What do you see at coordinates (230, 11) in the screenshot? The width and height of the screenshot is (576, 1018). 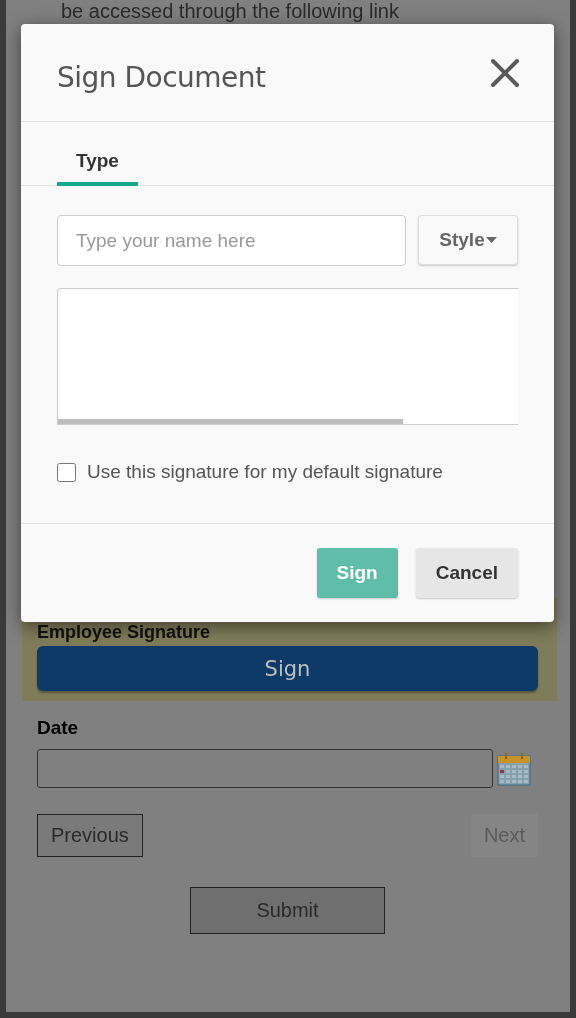 I see `intro-text: be accessed through the following link` at bounding box center [230, 11].